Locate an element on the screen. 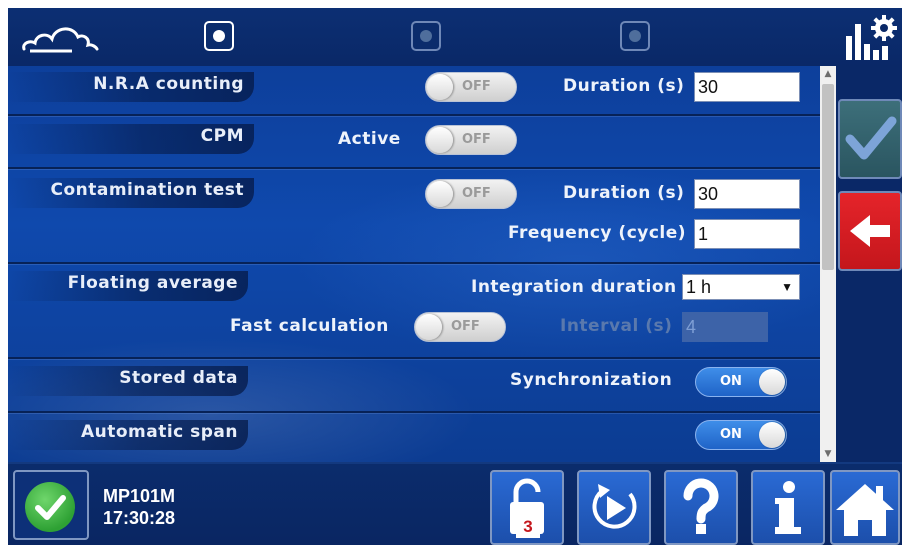  info-button is located at coordinates (788, 507).